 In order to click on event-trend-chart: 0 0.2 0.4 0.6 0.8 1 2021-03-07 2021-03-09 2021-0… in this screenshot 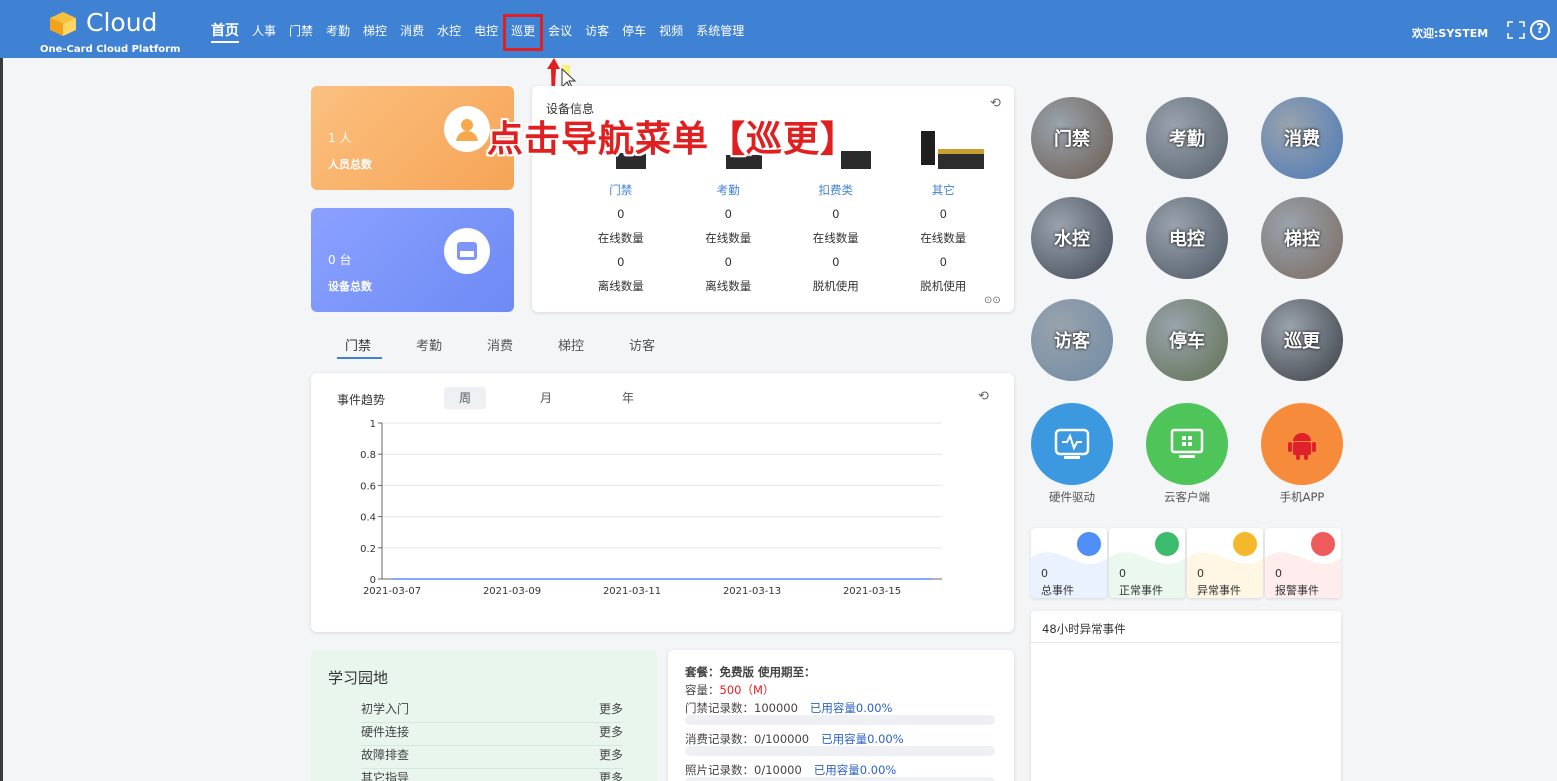, I will do `click(651, 508)`.